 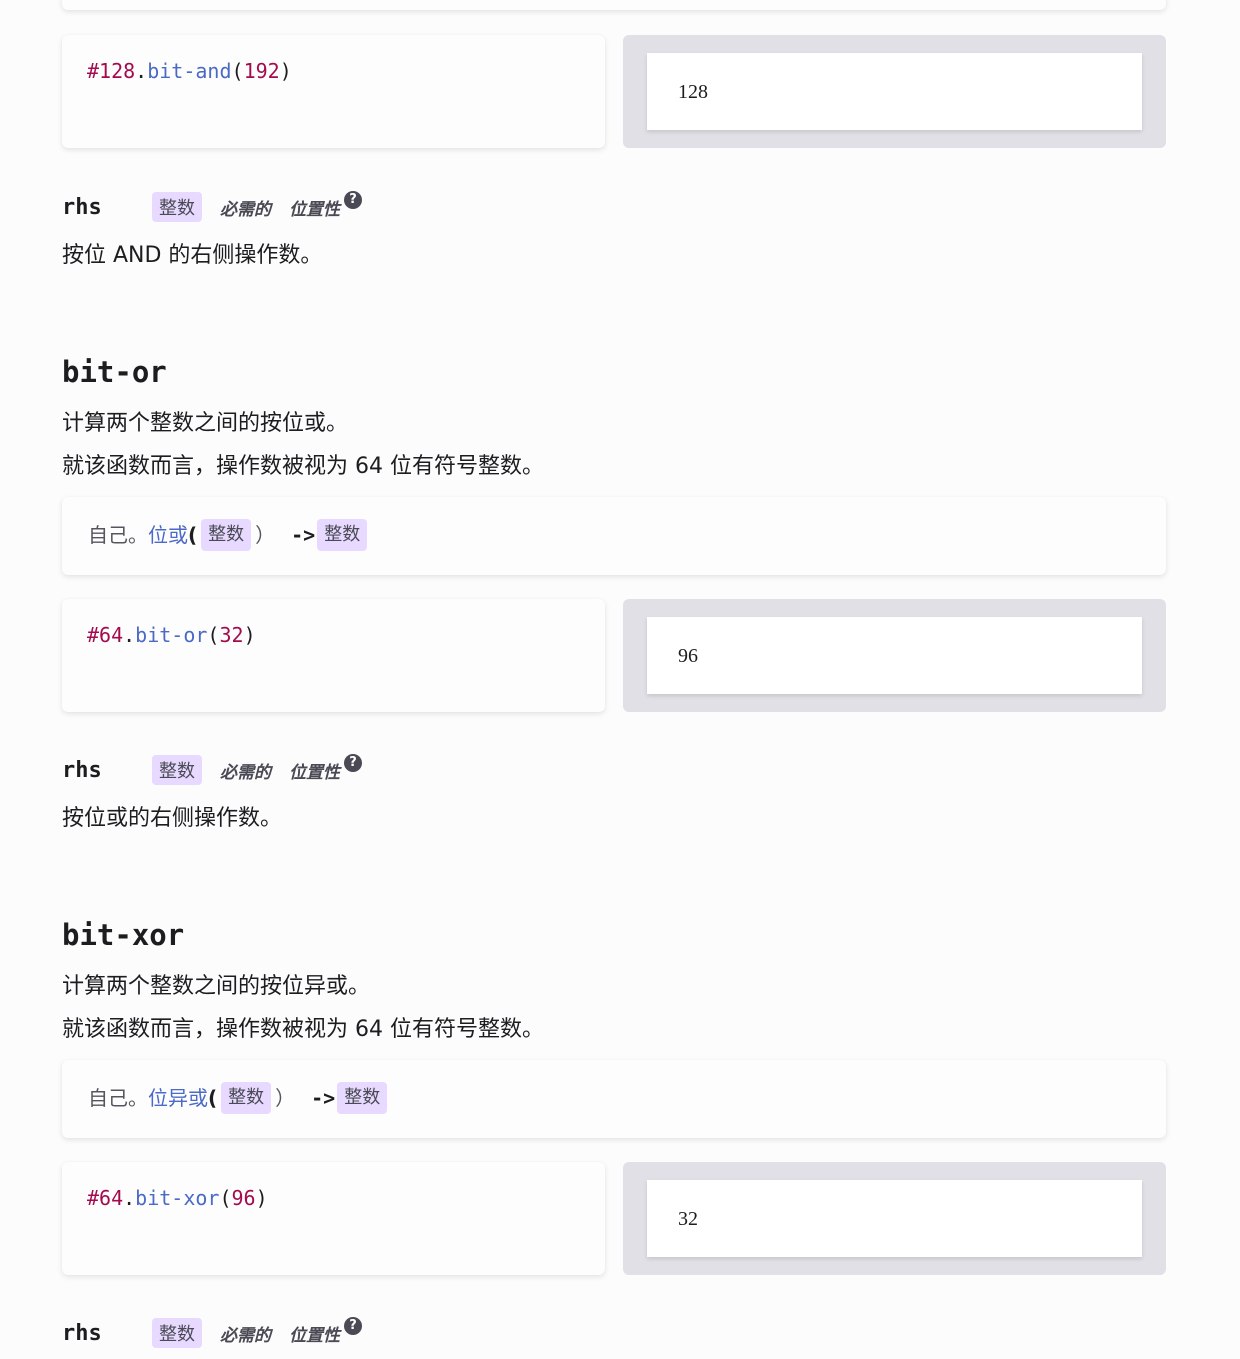 I want to click on code-method: bit-xor, so click(x=177, y=1198).